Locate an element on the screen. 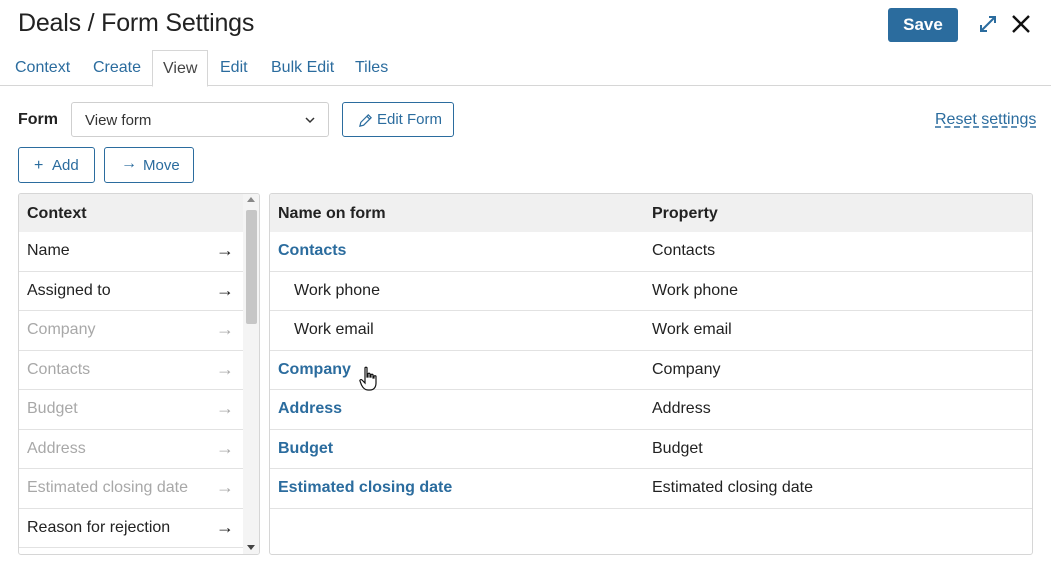 The width and height of the screenshot is (1051, 565). tab-context: Context is located at coordinates (42, 68).